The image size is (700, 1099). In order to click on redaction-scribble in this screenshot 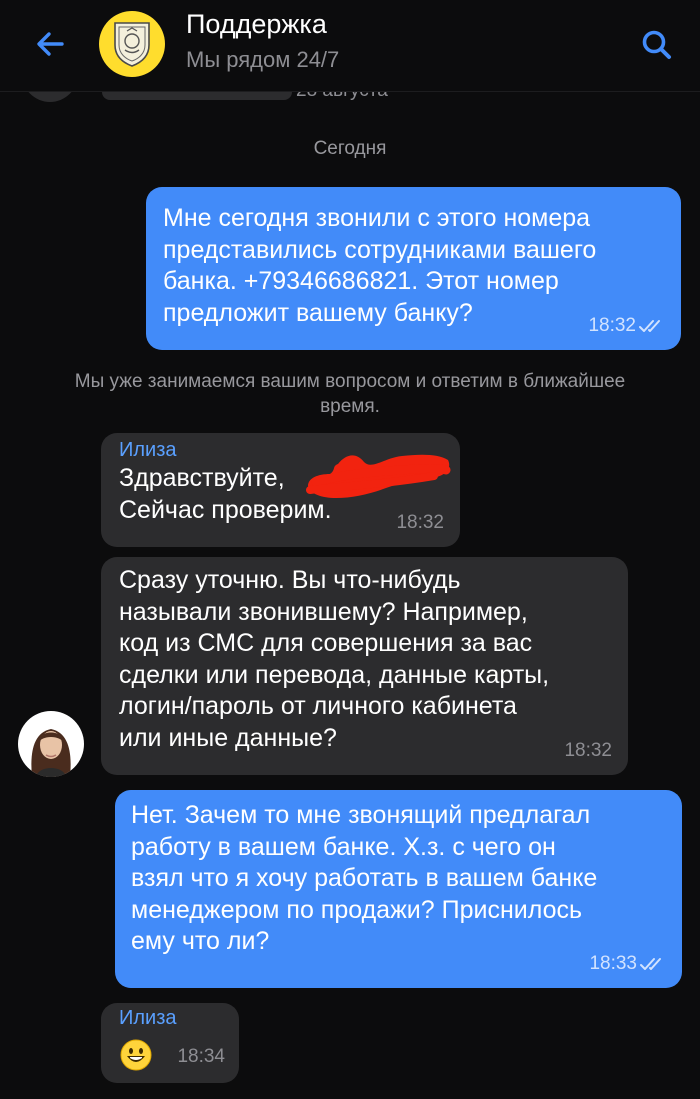, I will do `click(378, 476)`.